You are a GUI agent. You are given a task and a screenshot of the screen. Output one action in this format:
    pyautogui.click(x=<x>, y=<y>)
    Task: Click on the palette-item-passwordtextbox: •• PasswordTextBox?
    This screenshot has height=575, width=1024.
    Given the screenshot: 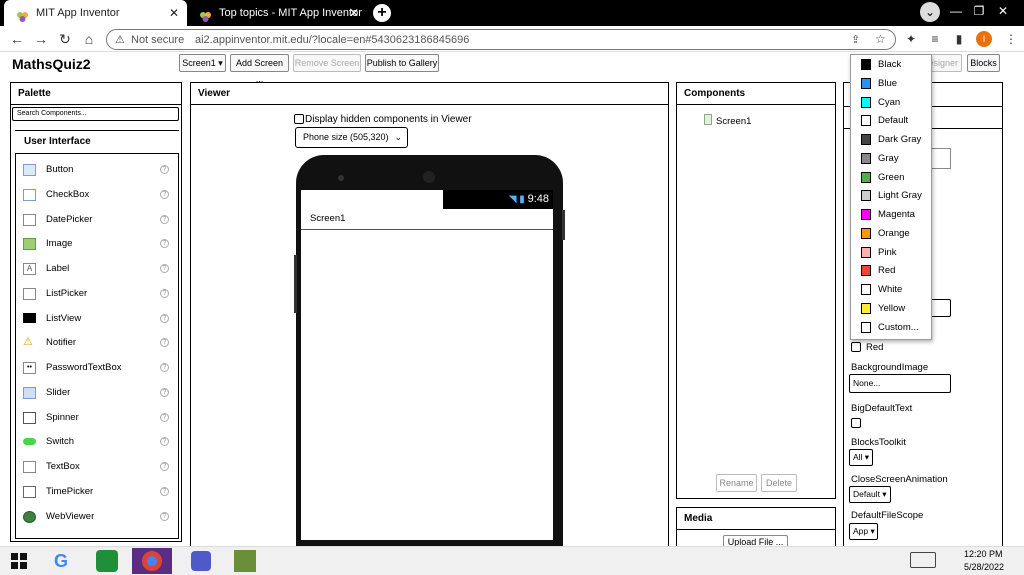 What is the action you would take?
    pyautogui.click(x=96, y=368)
    